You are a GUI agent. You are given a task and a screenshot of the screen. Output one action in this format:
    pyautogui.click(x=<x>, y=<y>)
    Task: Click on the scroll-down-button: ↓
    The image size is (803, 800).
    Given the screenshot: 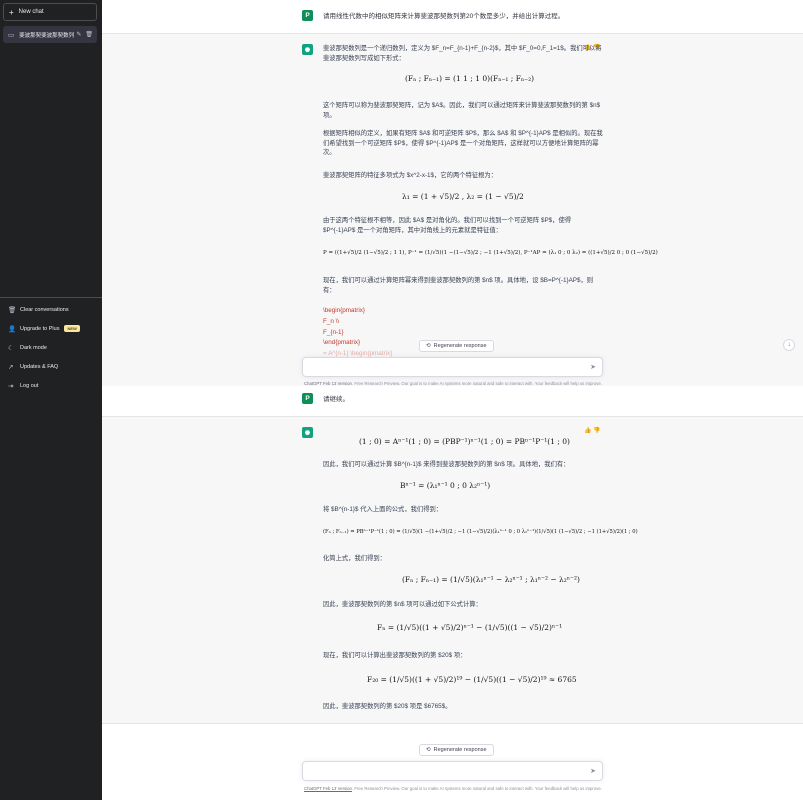 What is the action you would take?
    pyautogui.click(x=789, y=345)
    